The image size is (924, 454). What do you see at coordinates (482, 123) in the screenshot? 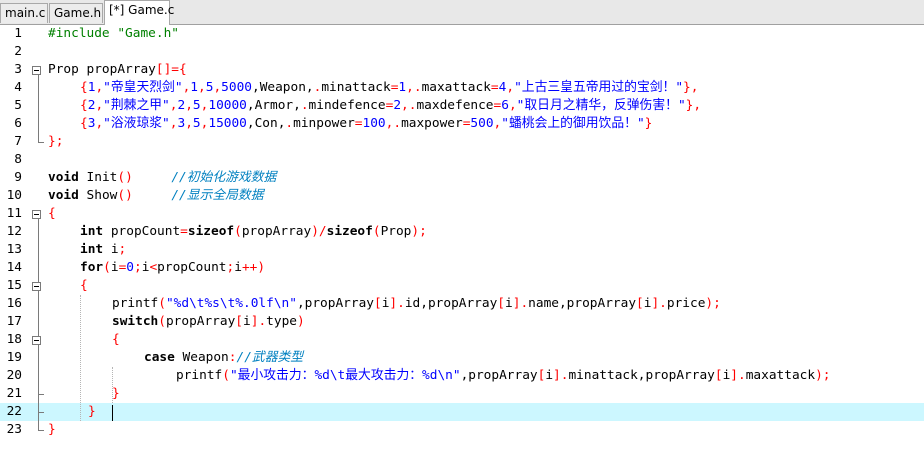
I see `code-token: 500` at bounding box center [482, 123].